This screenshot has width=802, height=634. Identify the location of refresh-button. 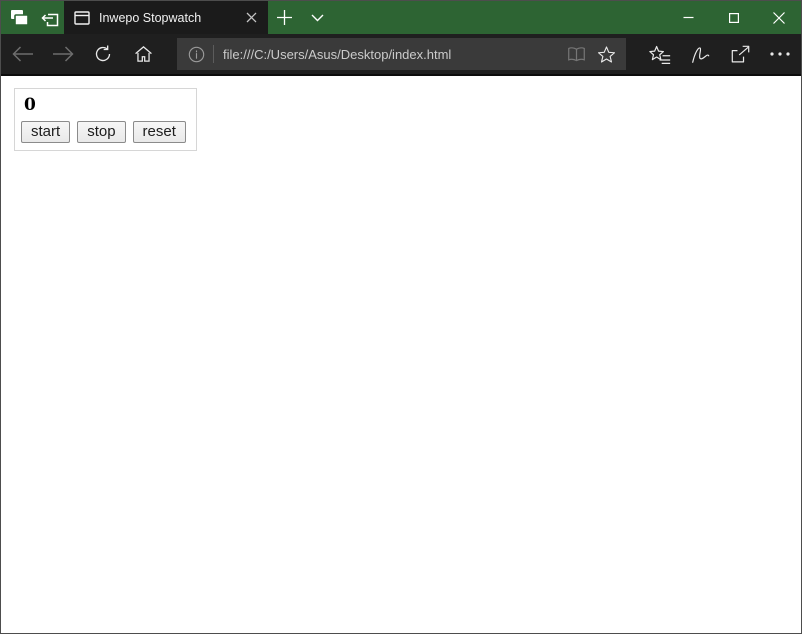
(103, 54).